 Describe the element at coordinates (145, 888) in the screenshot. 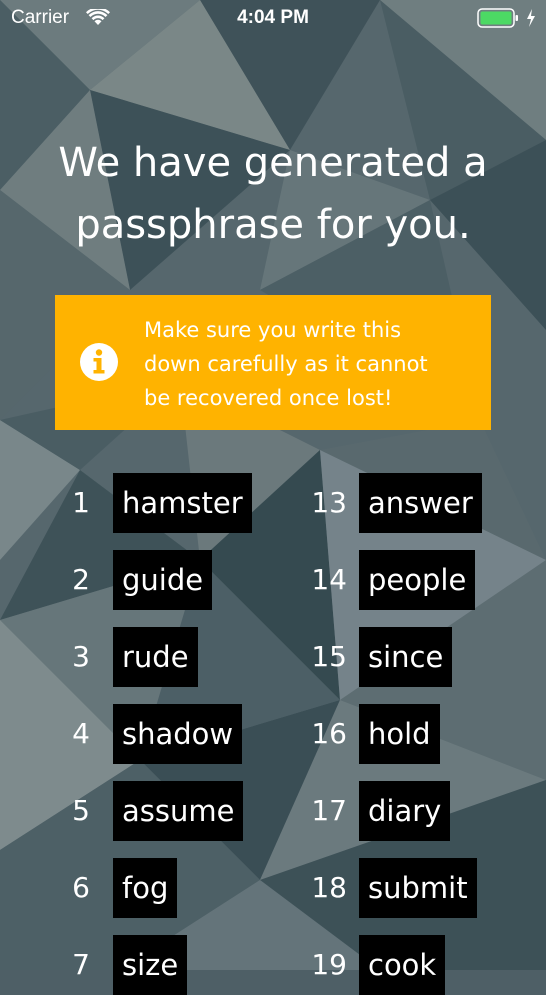

I see `word-label: fog` at that location.